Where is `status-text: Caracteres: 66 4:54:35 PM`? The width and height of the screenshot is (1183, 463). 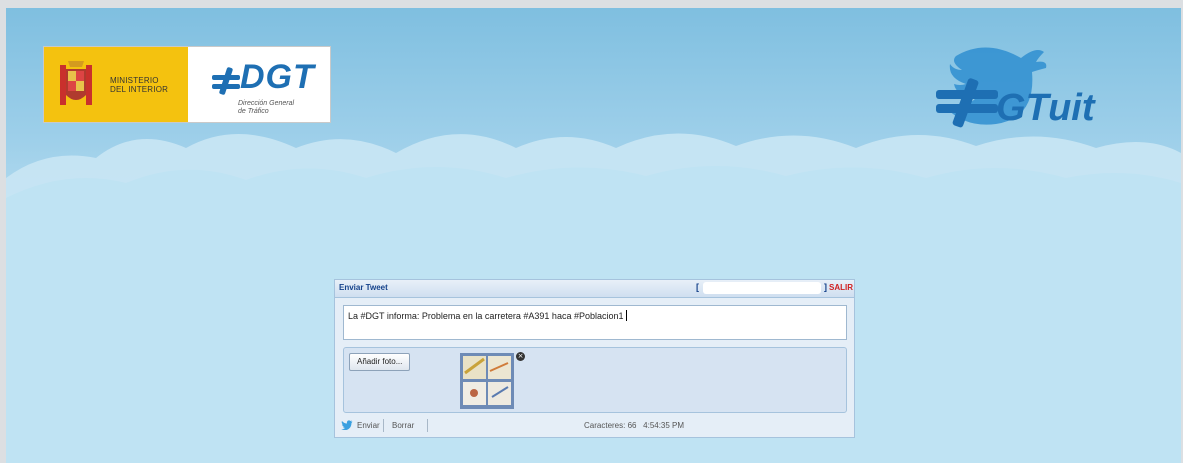 status-text: Caracteres: 66 4:54:35 PM is located at coordinates (634, 425).